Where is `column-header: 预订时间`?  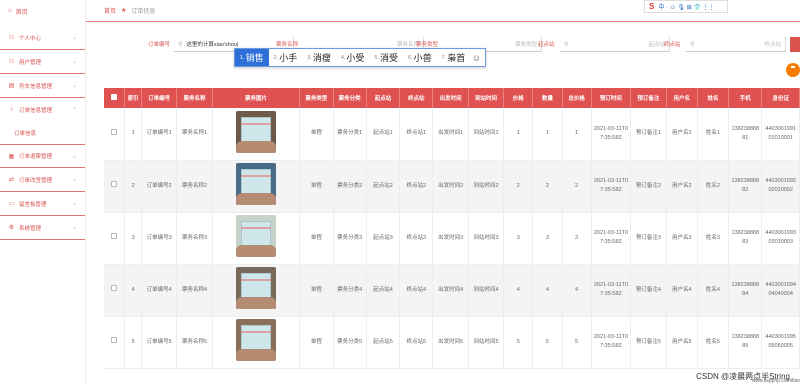
column-header: 预订时间 is located at coordinates (611, 98).